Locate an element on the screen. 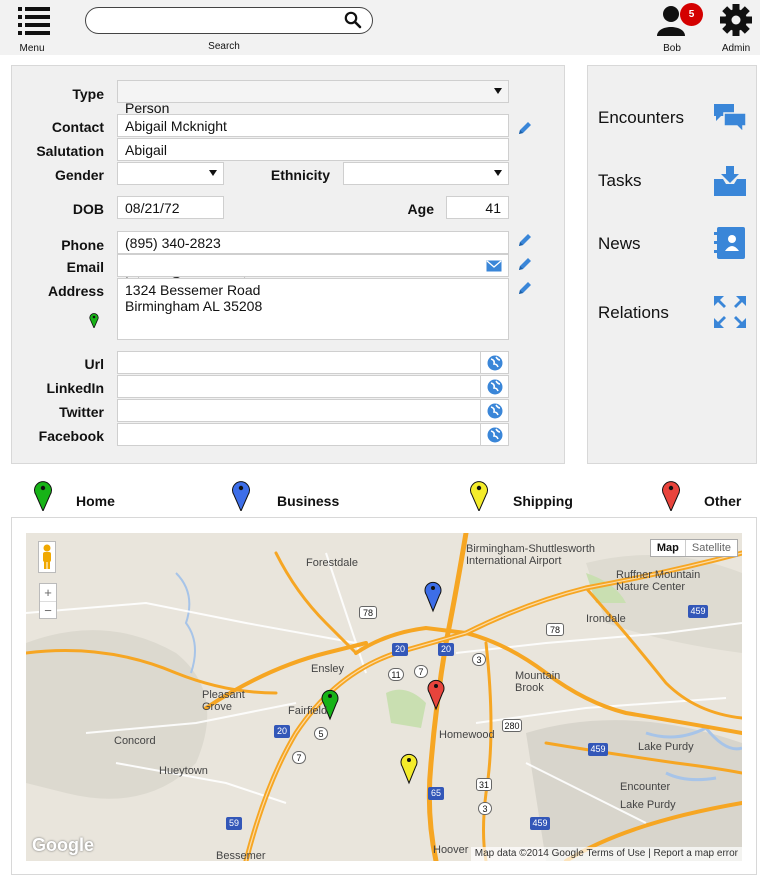  place-bessemer: Bessemer is located at coordinates (241, 855).